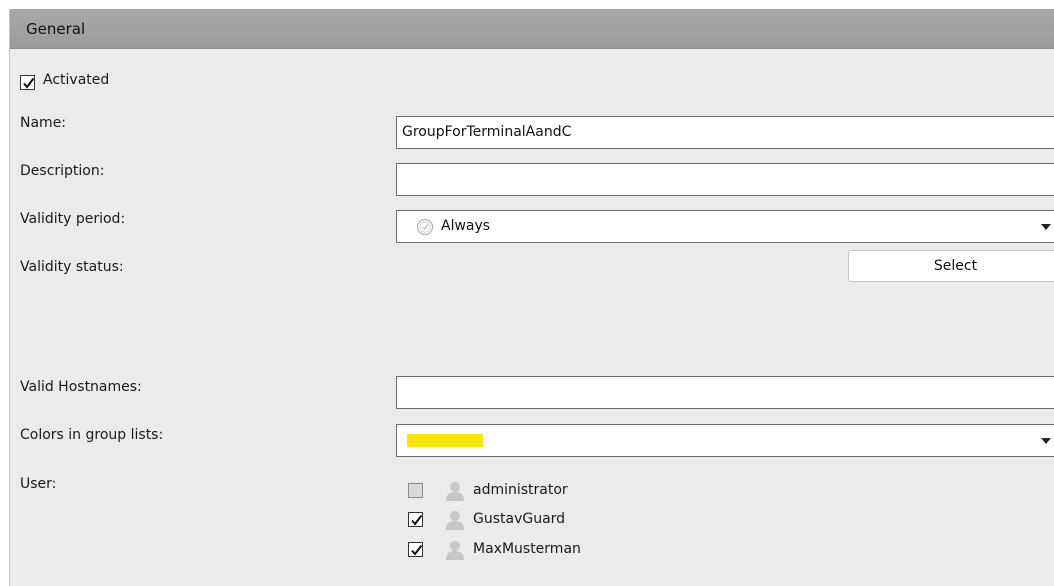  What do you see at coordinates (951, 266) in the screenshot?
I see `validity-status-select-button: Select` at bounding box center [951, 266].